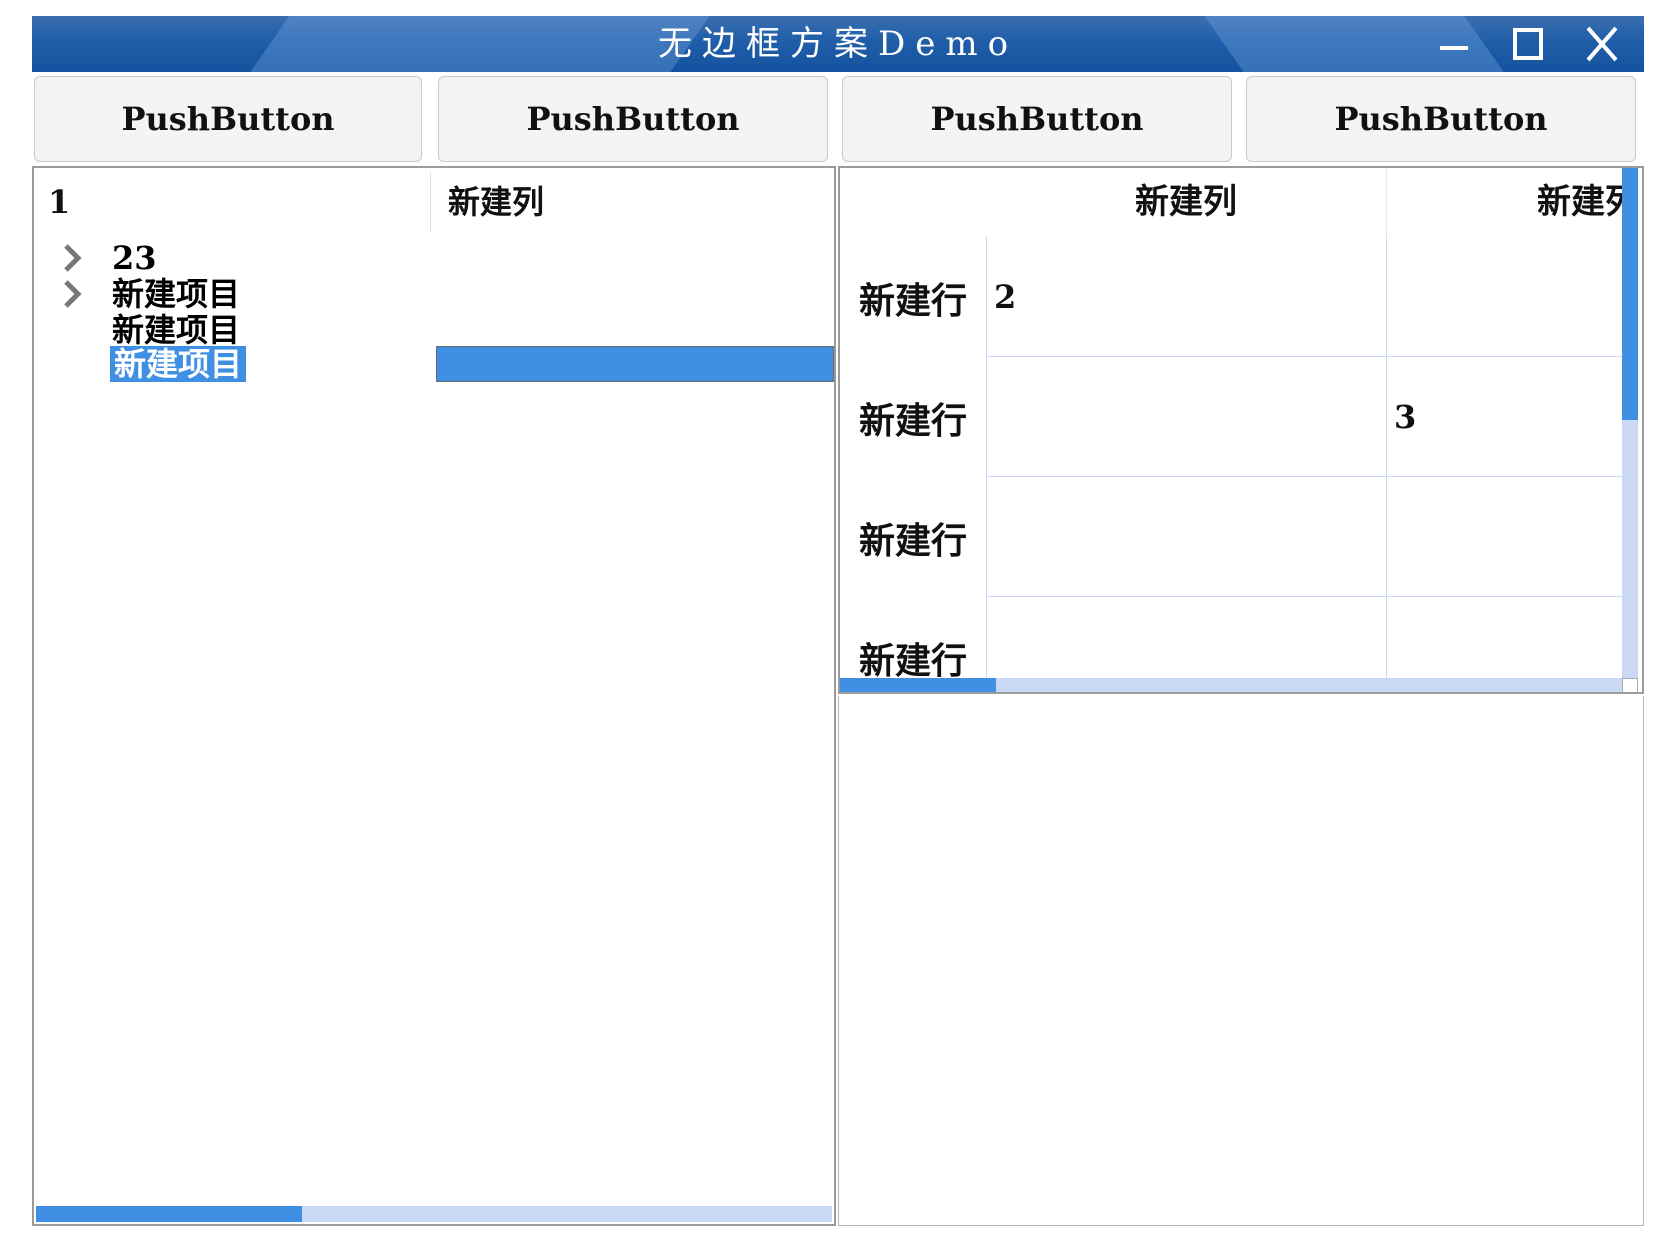  I want to click on push-button-3: PushButton, so click(1037, 119).